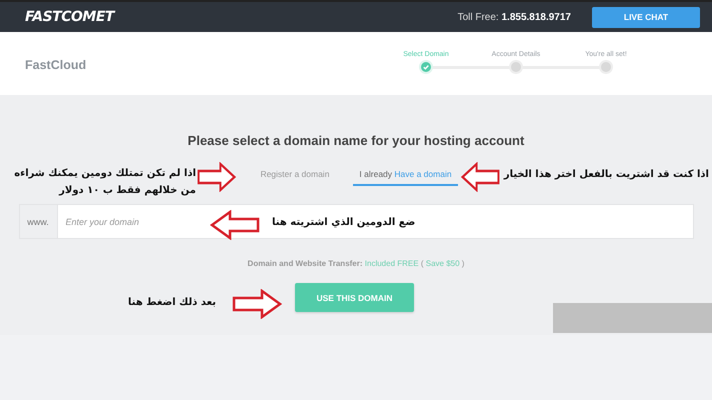  What do you see at coordinates (354, 297) in the screenshot?
I see `use-domain-button: USE THIS DOMAIN` at bounding box center [354, 297].